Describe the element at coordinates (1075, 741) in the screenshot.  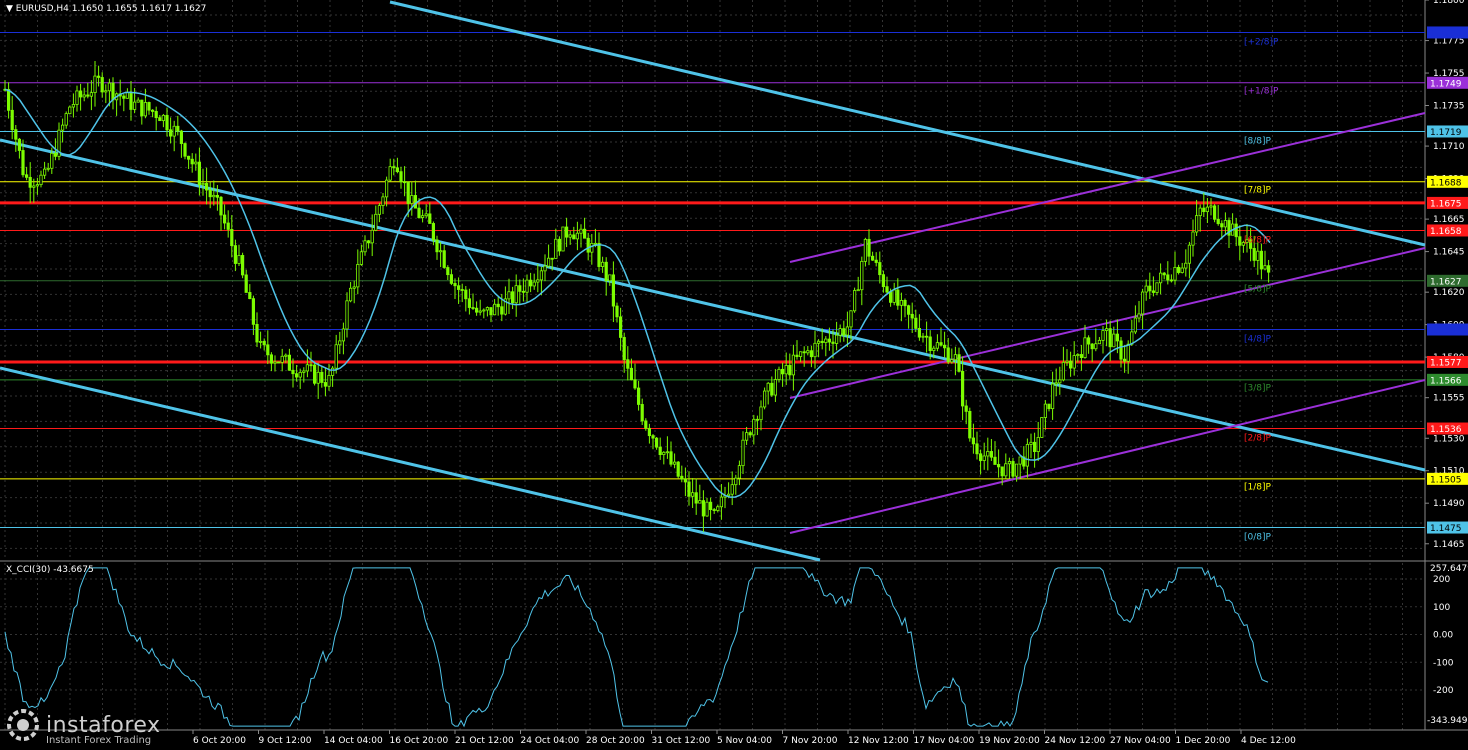
I see `time-tick-label: 24 Nov 12:00` at that location.